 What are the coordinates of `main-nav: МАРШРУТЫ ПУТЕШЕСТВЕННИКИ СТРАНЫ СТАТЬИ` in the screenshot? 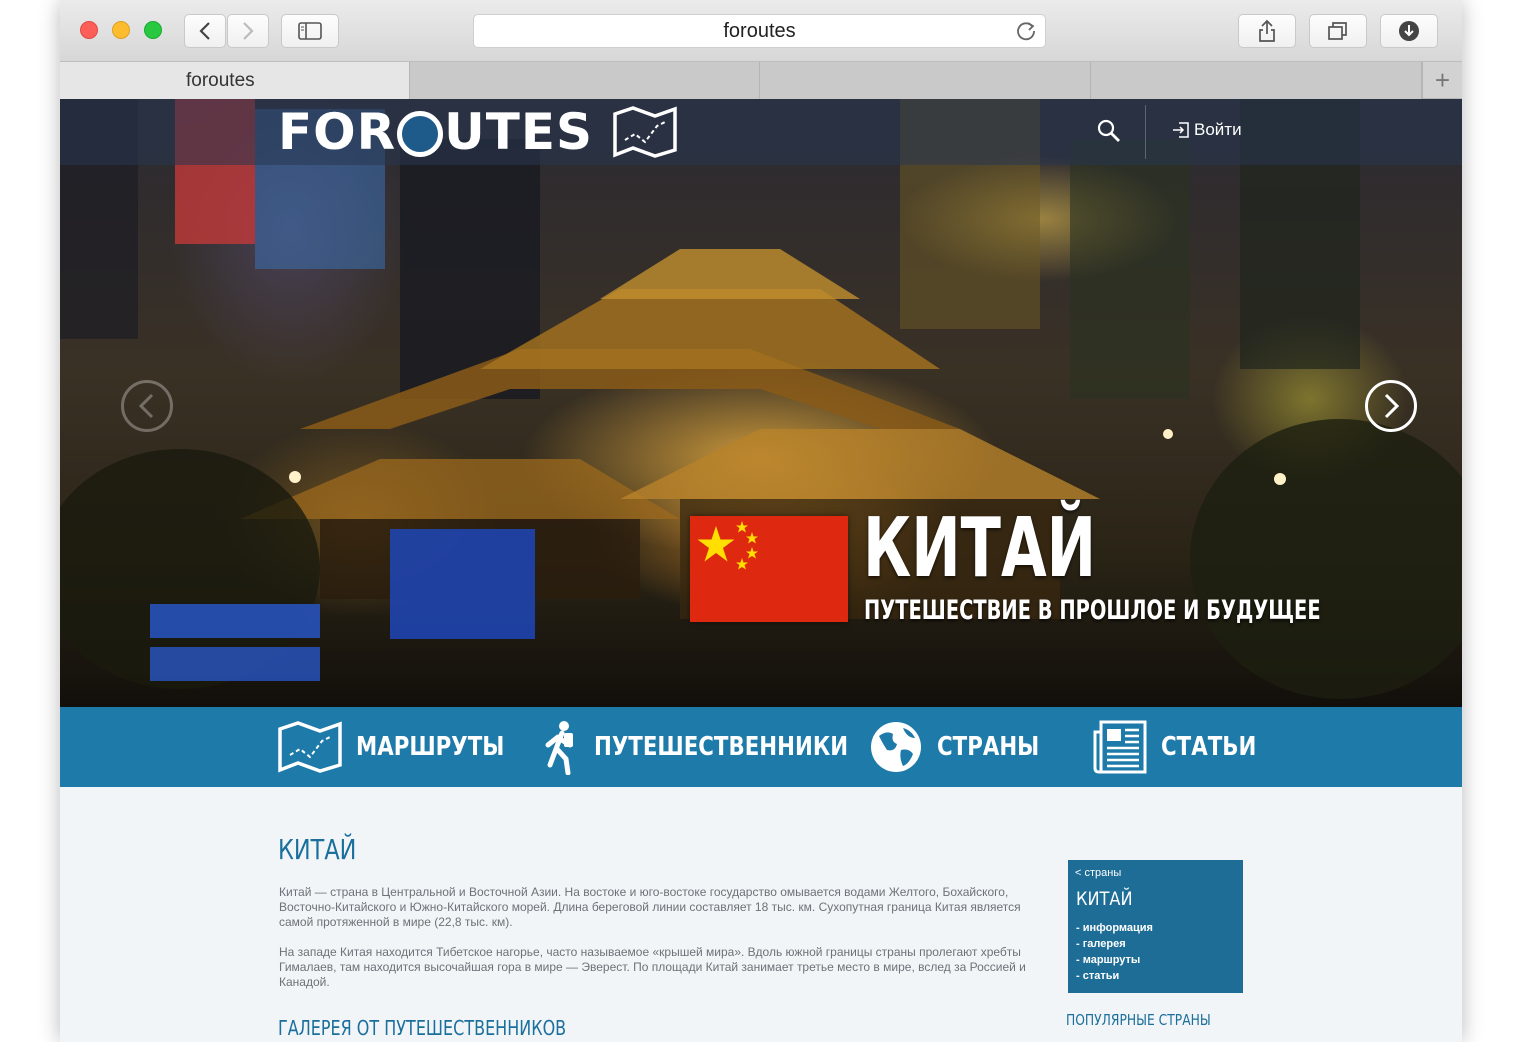 It's located at (761, 747).